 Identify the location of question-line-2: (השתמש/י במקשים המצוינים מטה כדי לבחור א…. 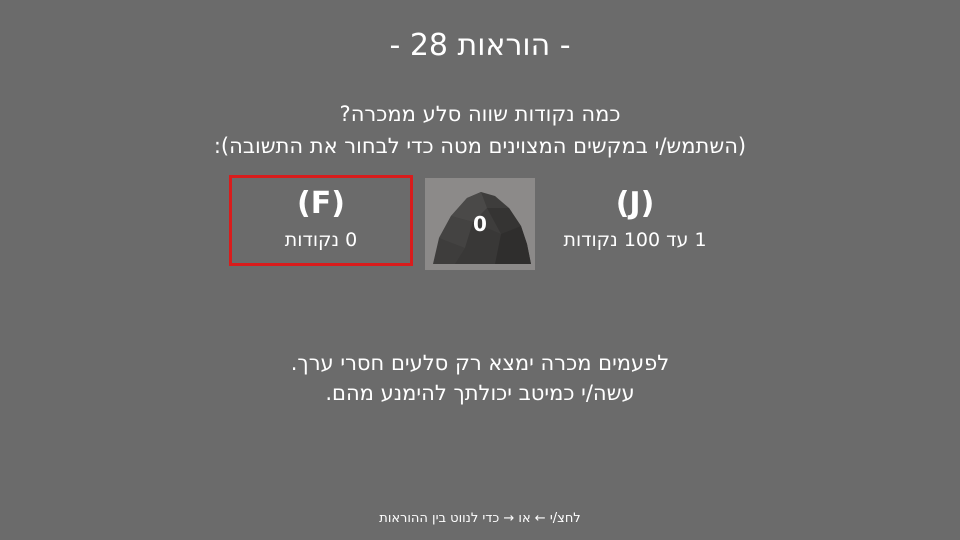
(480, 146).